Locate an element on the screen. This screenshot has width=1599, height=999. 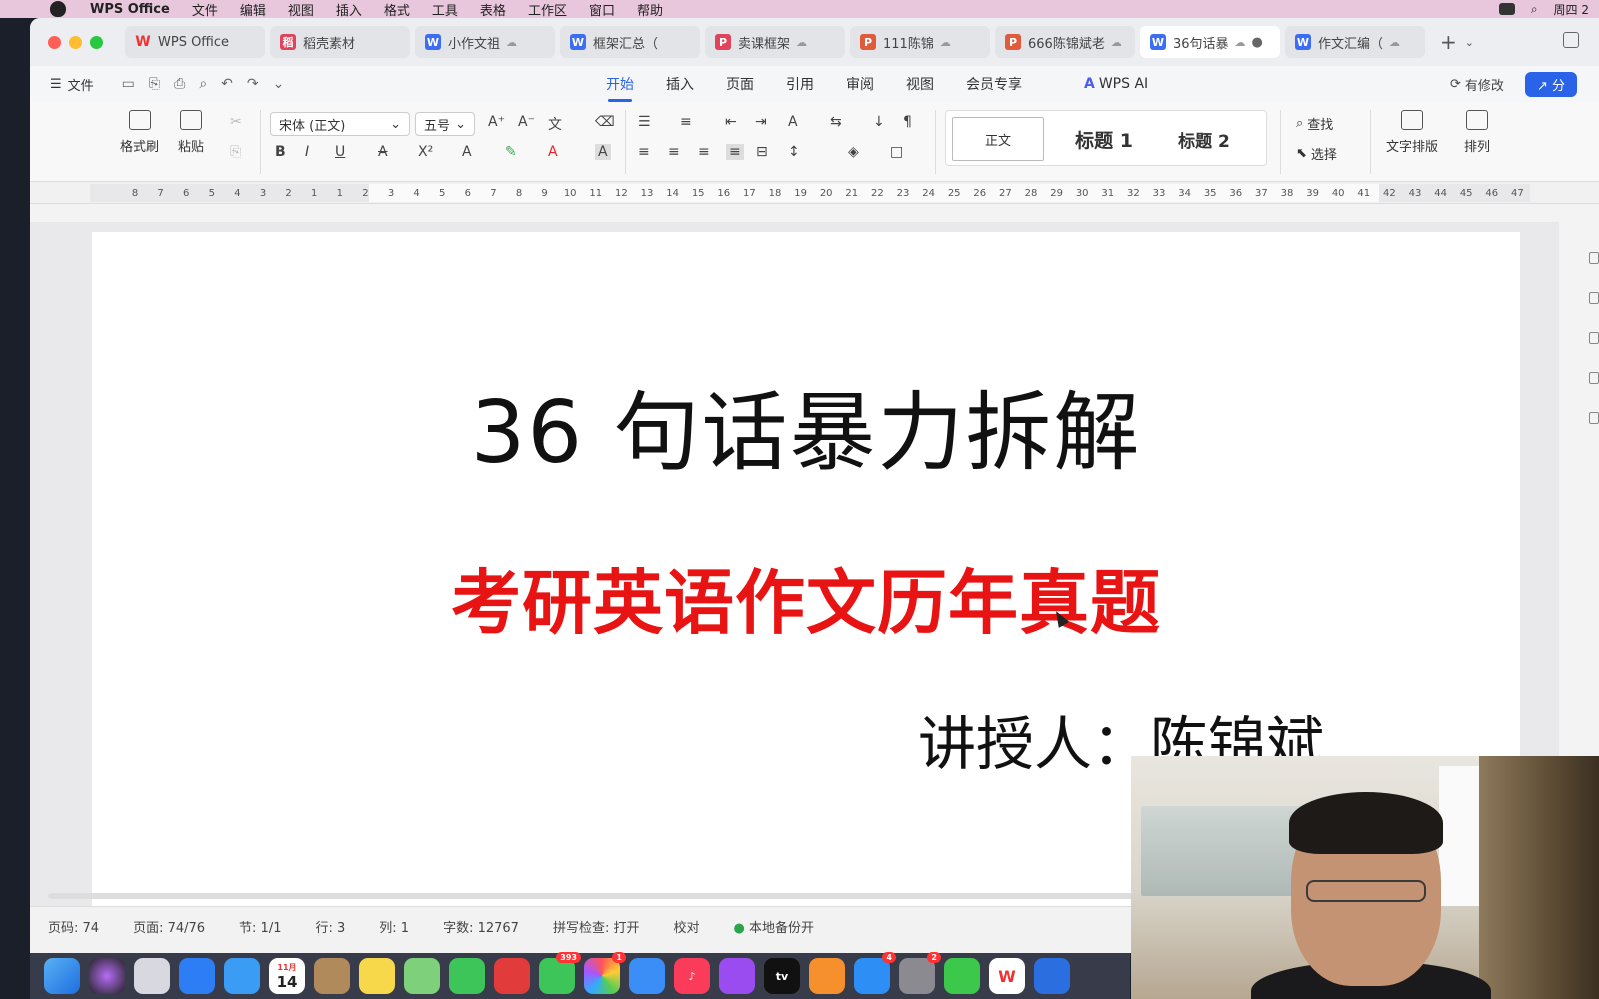
distribute-icon: ⊟ is located at coordinates (762, 152).